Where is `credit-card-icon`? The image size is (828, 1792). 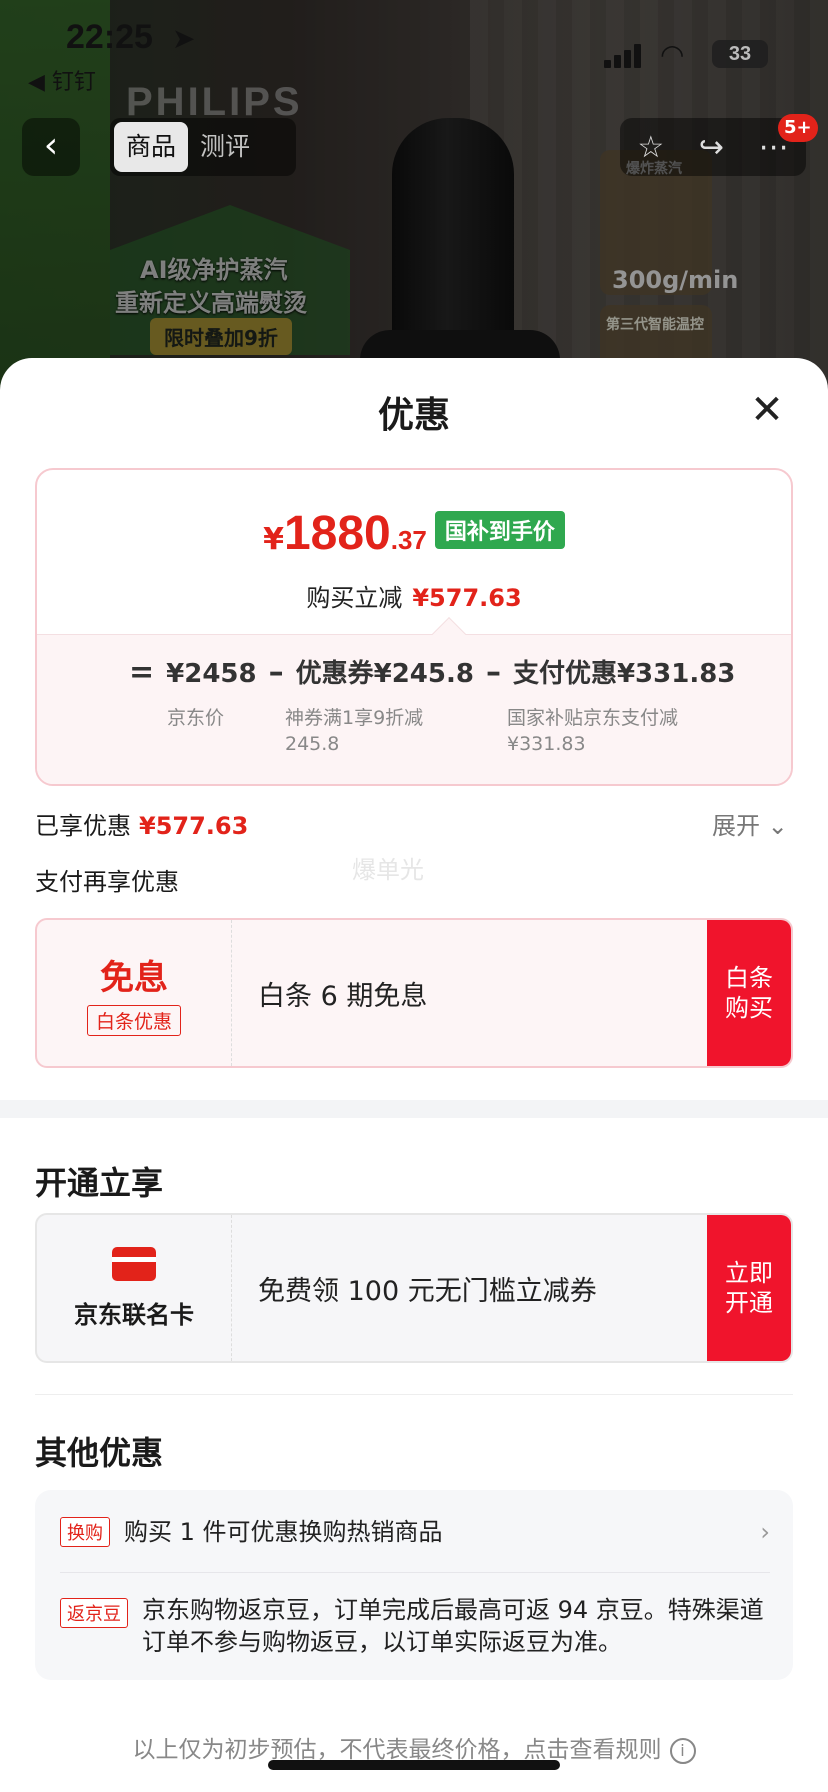 credit-card-icon is located at coordinates (134, 1263).